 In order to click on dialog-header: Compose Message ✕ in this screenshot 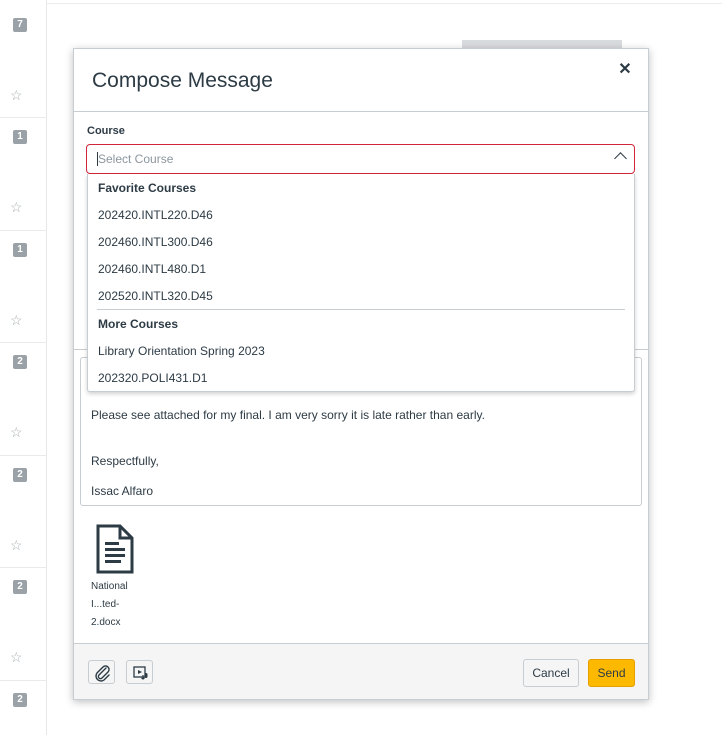, I will do `click(361, 80)`.